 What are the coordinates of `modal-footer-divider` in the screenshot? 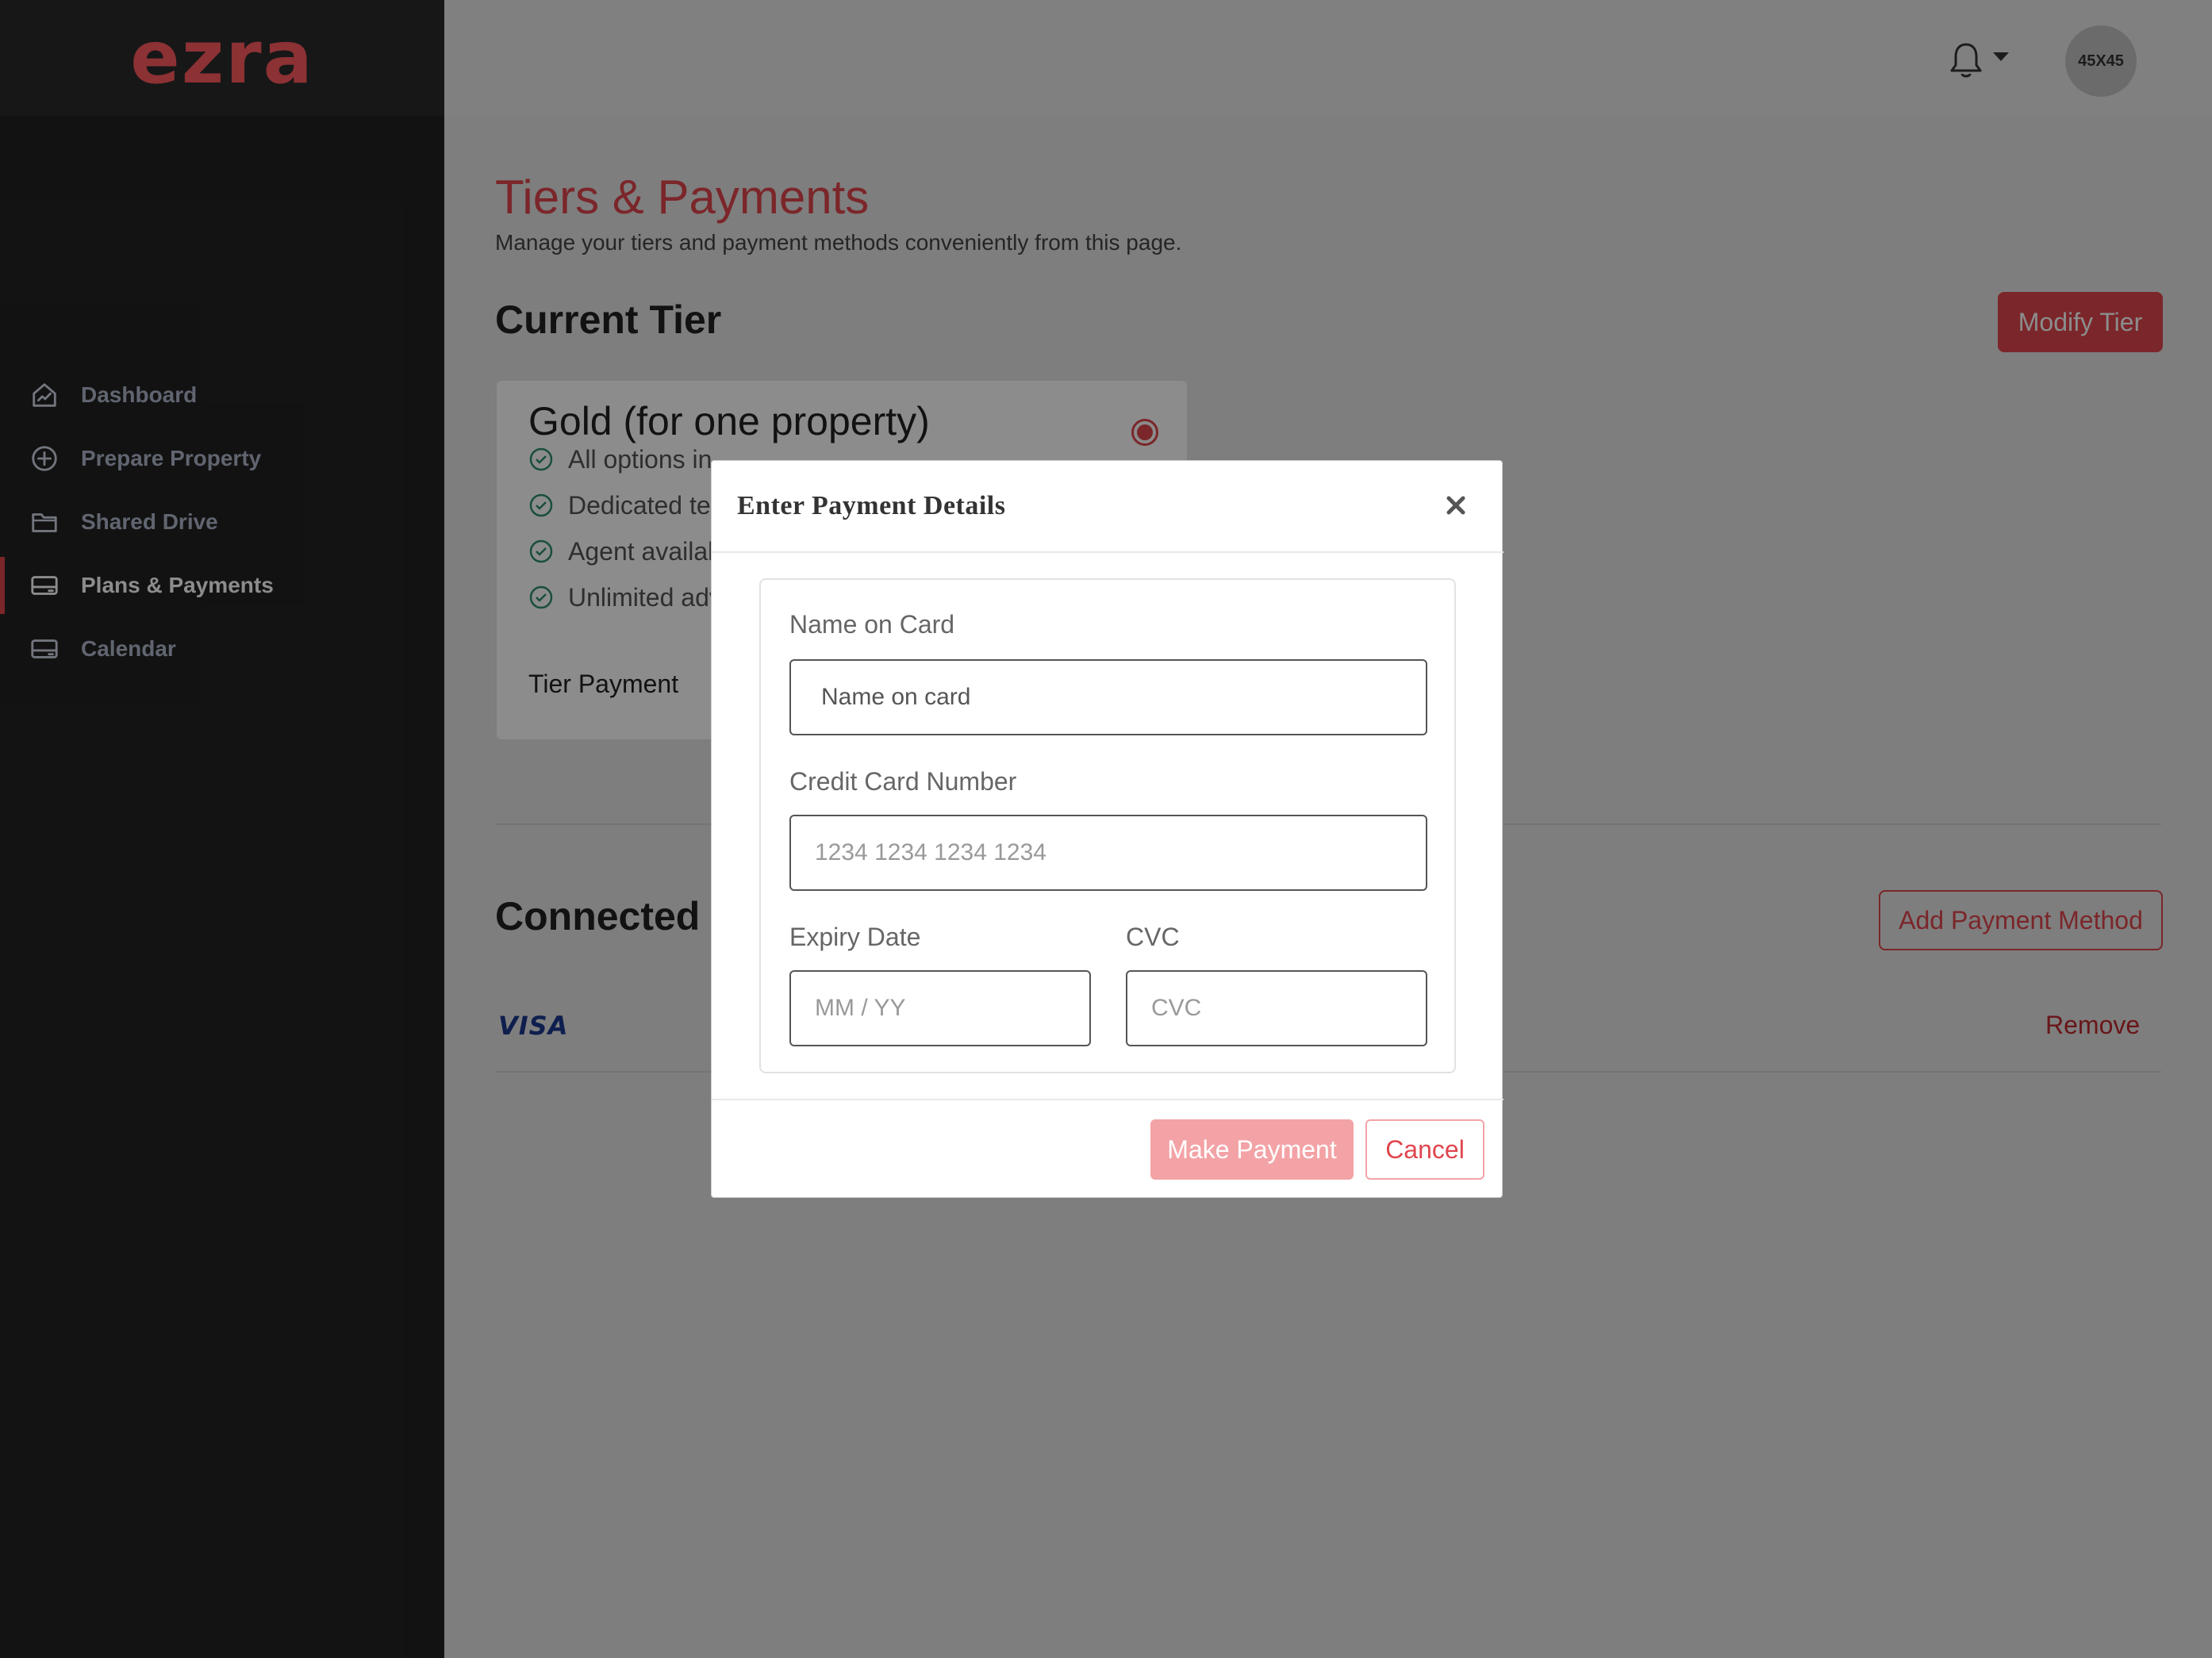 It's located at (1107, 1099).